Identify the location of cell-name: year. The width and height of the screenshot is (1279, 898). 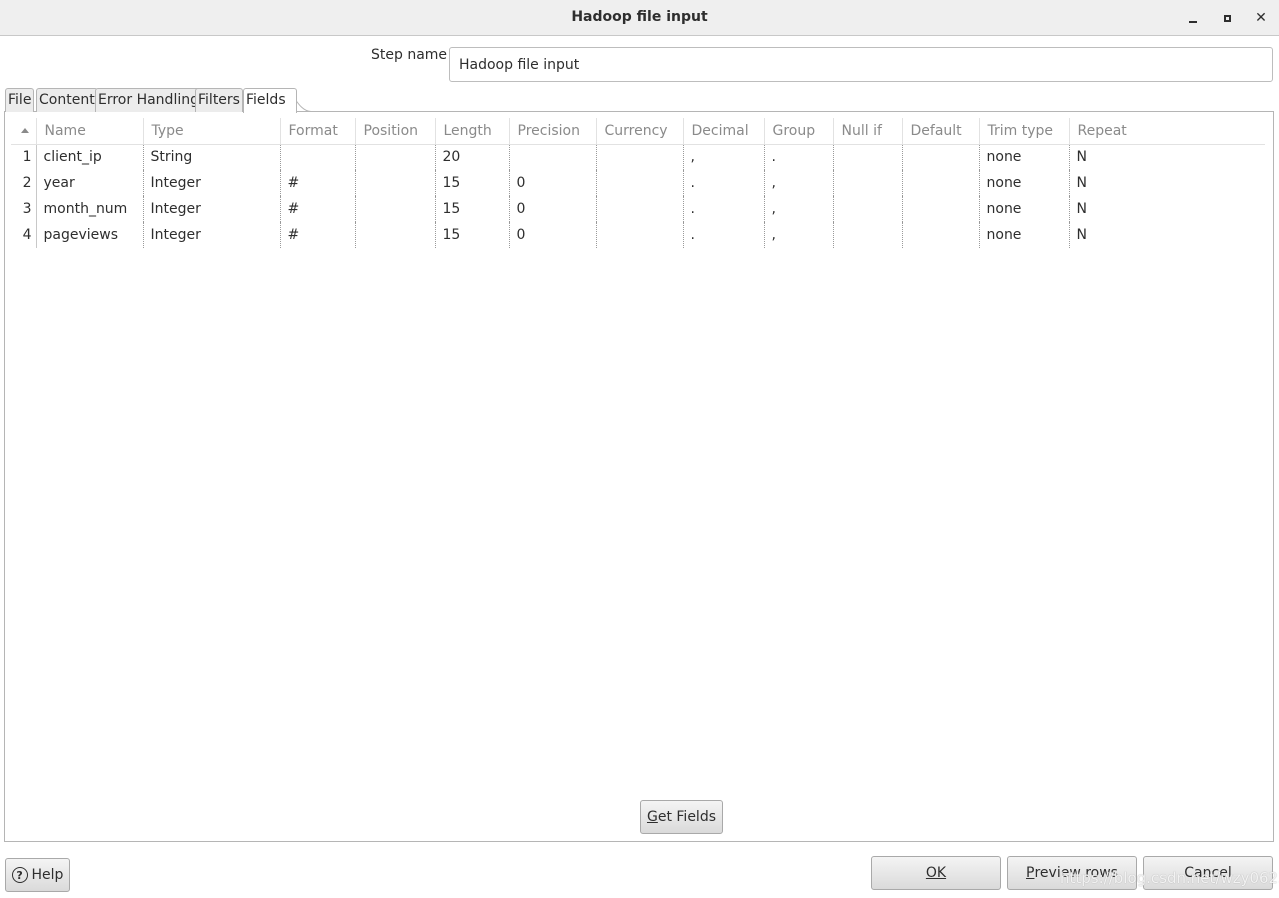
(90, 183).